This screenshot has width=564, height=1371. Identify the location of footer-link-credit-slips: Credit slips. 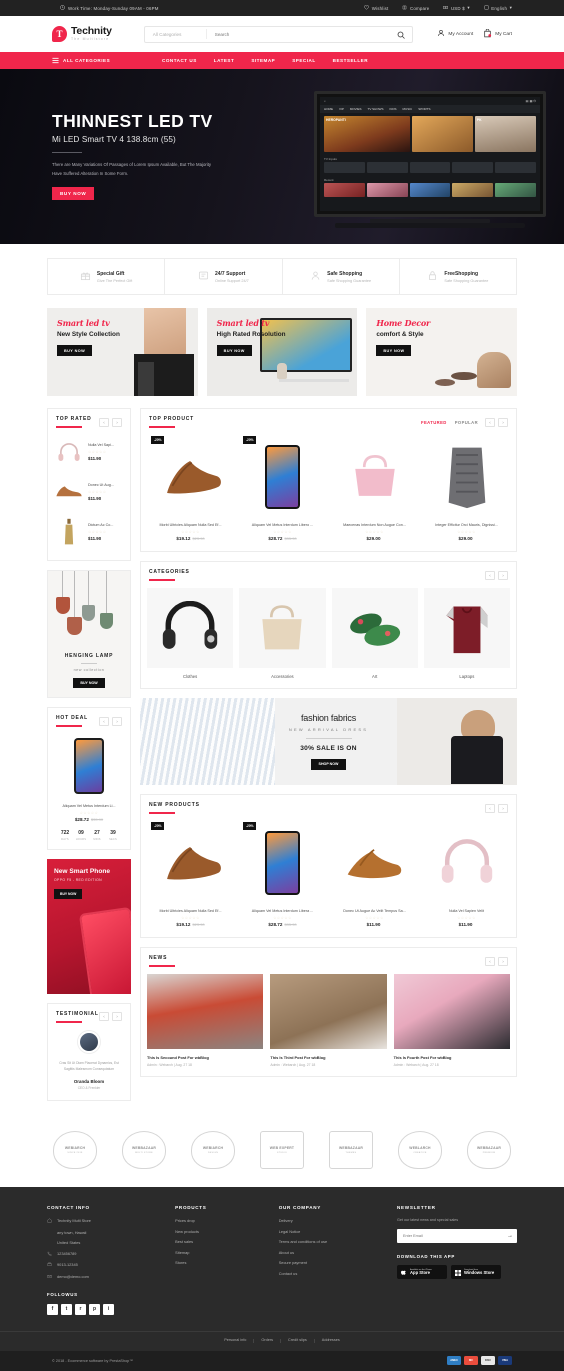
(298, 1340).